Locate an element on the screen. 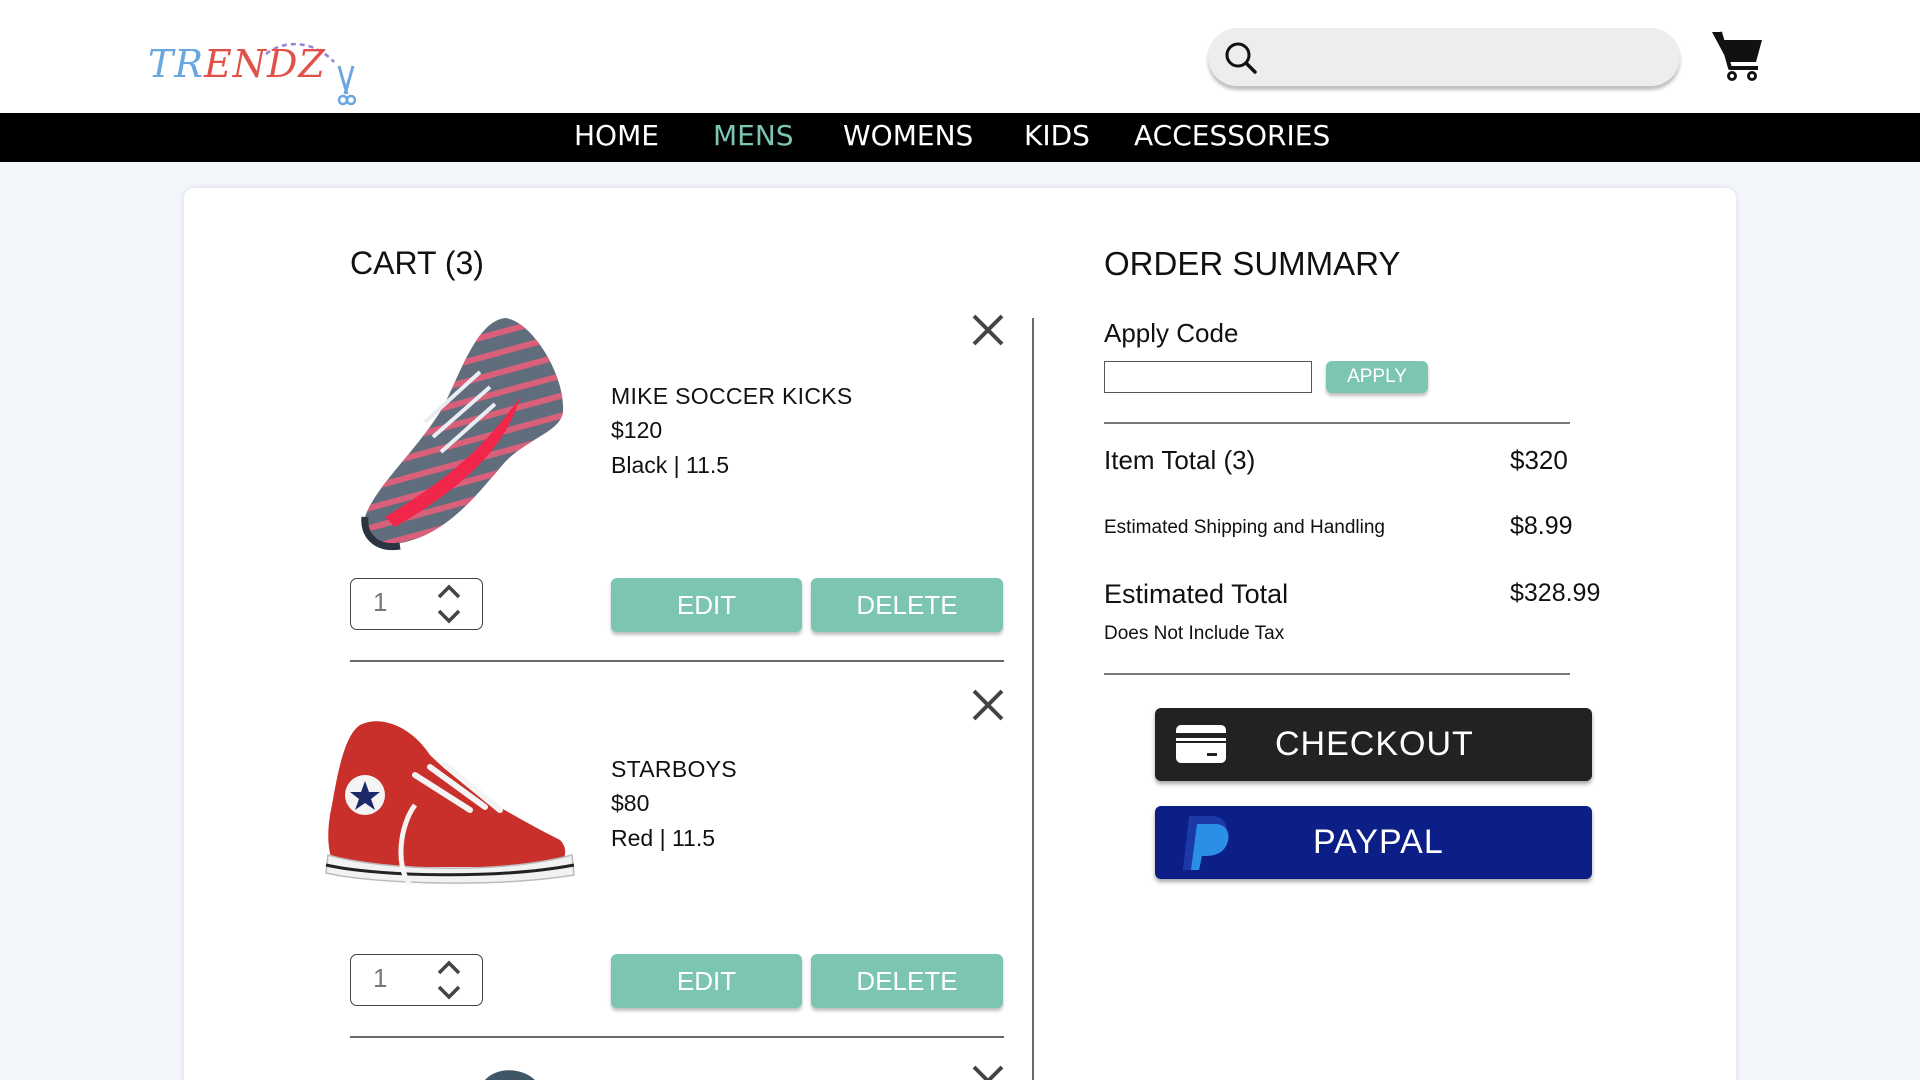 This screenshot has height=1080, width=1920. nav-item-accessories: ACCESSORIES is located at coordinates (1232, 135).